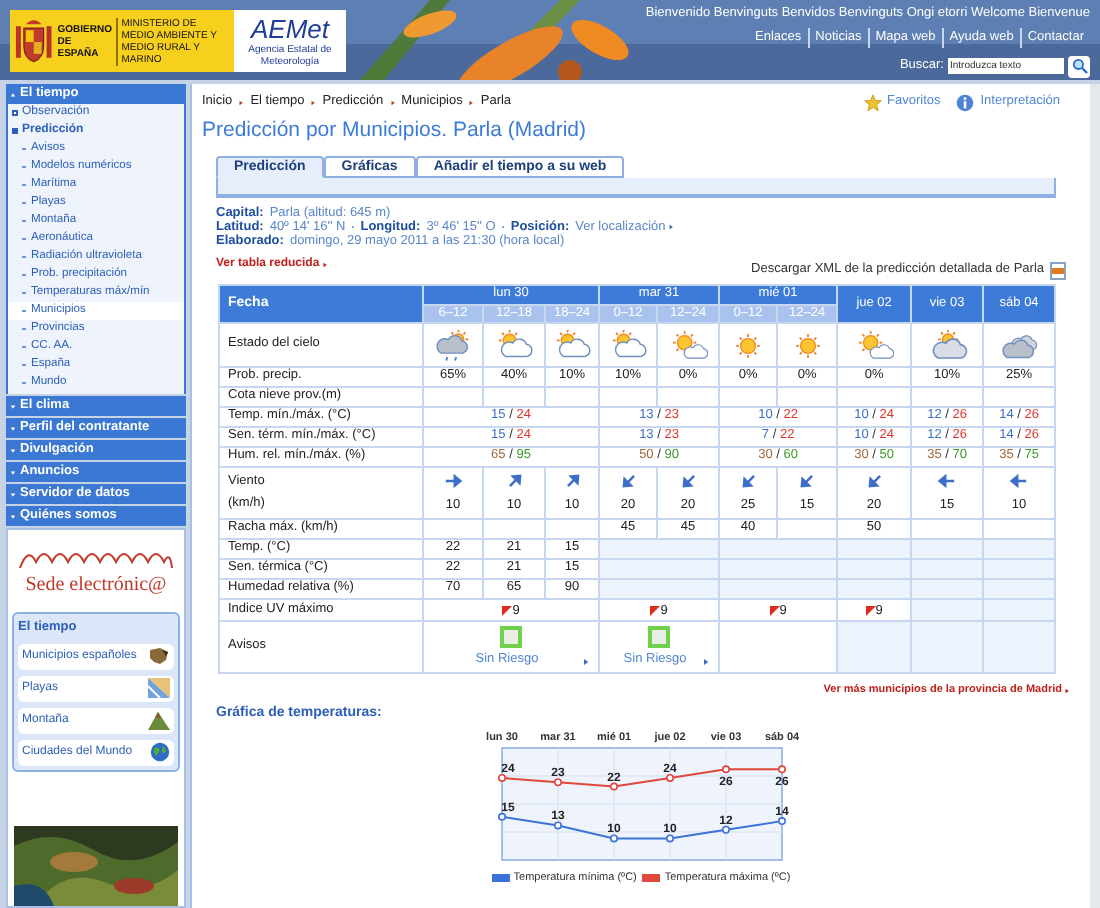  What do you see at coordinates (289, 29) in the screenshot?
I see `agency-logo-text: AEMet` at bounding box center [289, 29].